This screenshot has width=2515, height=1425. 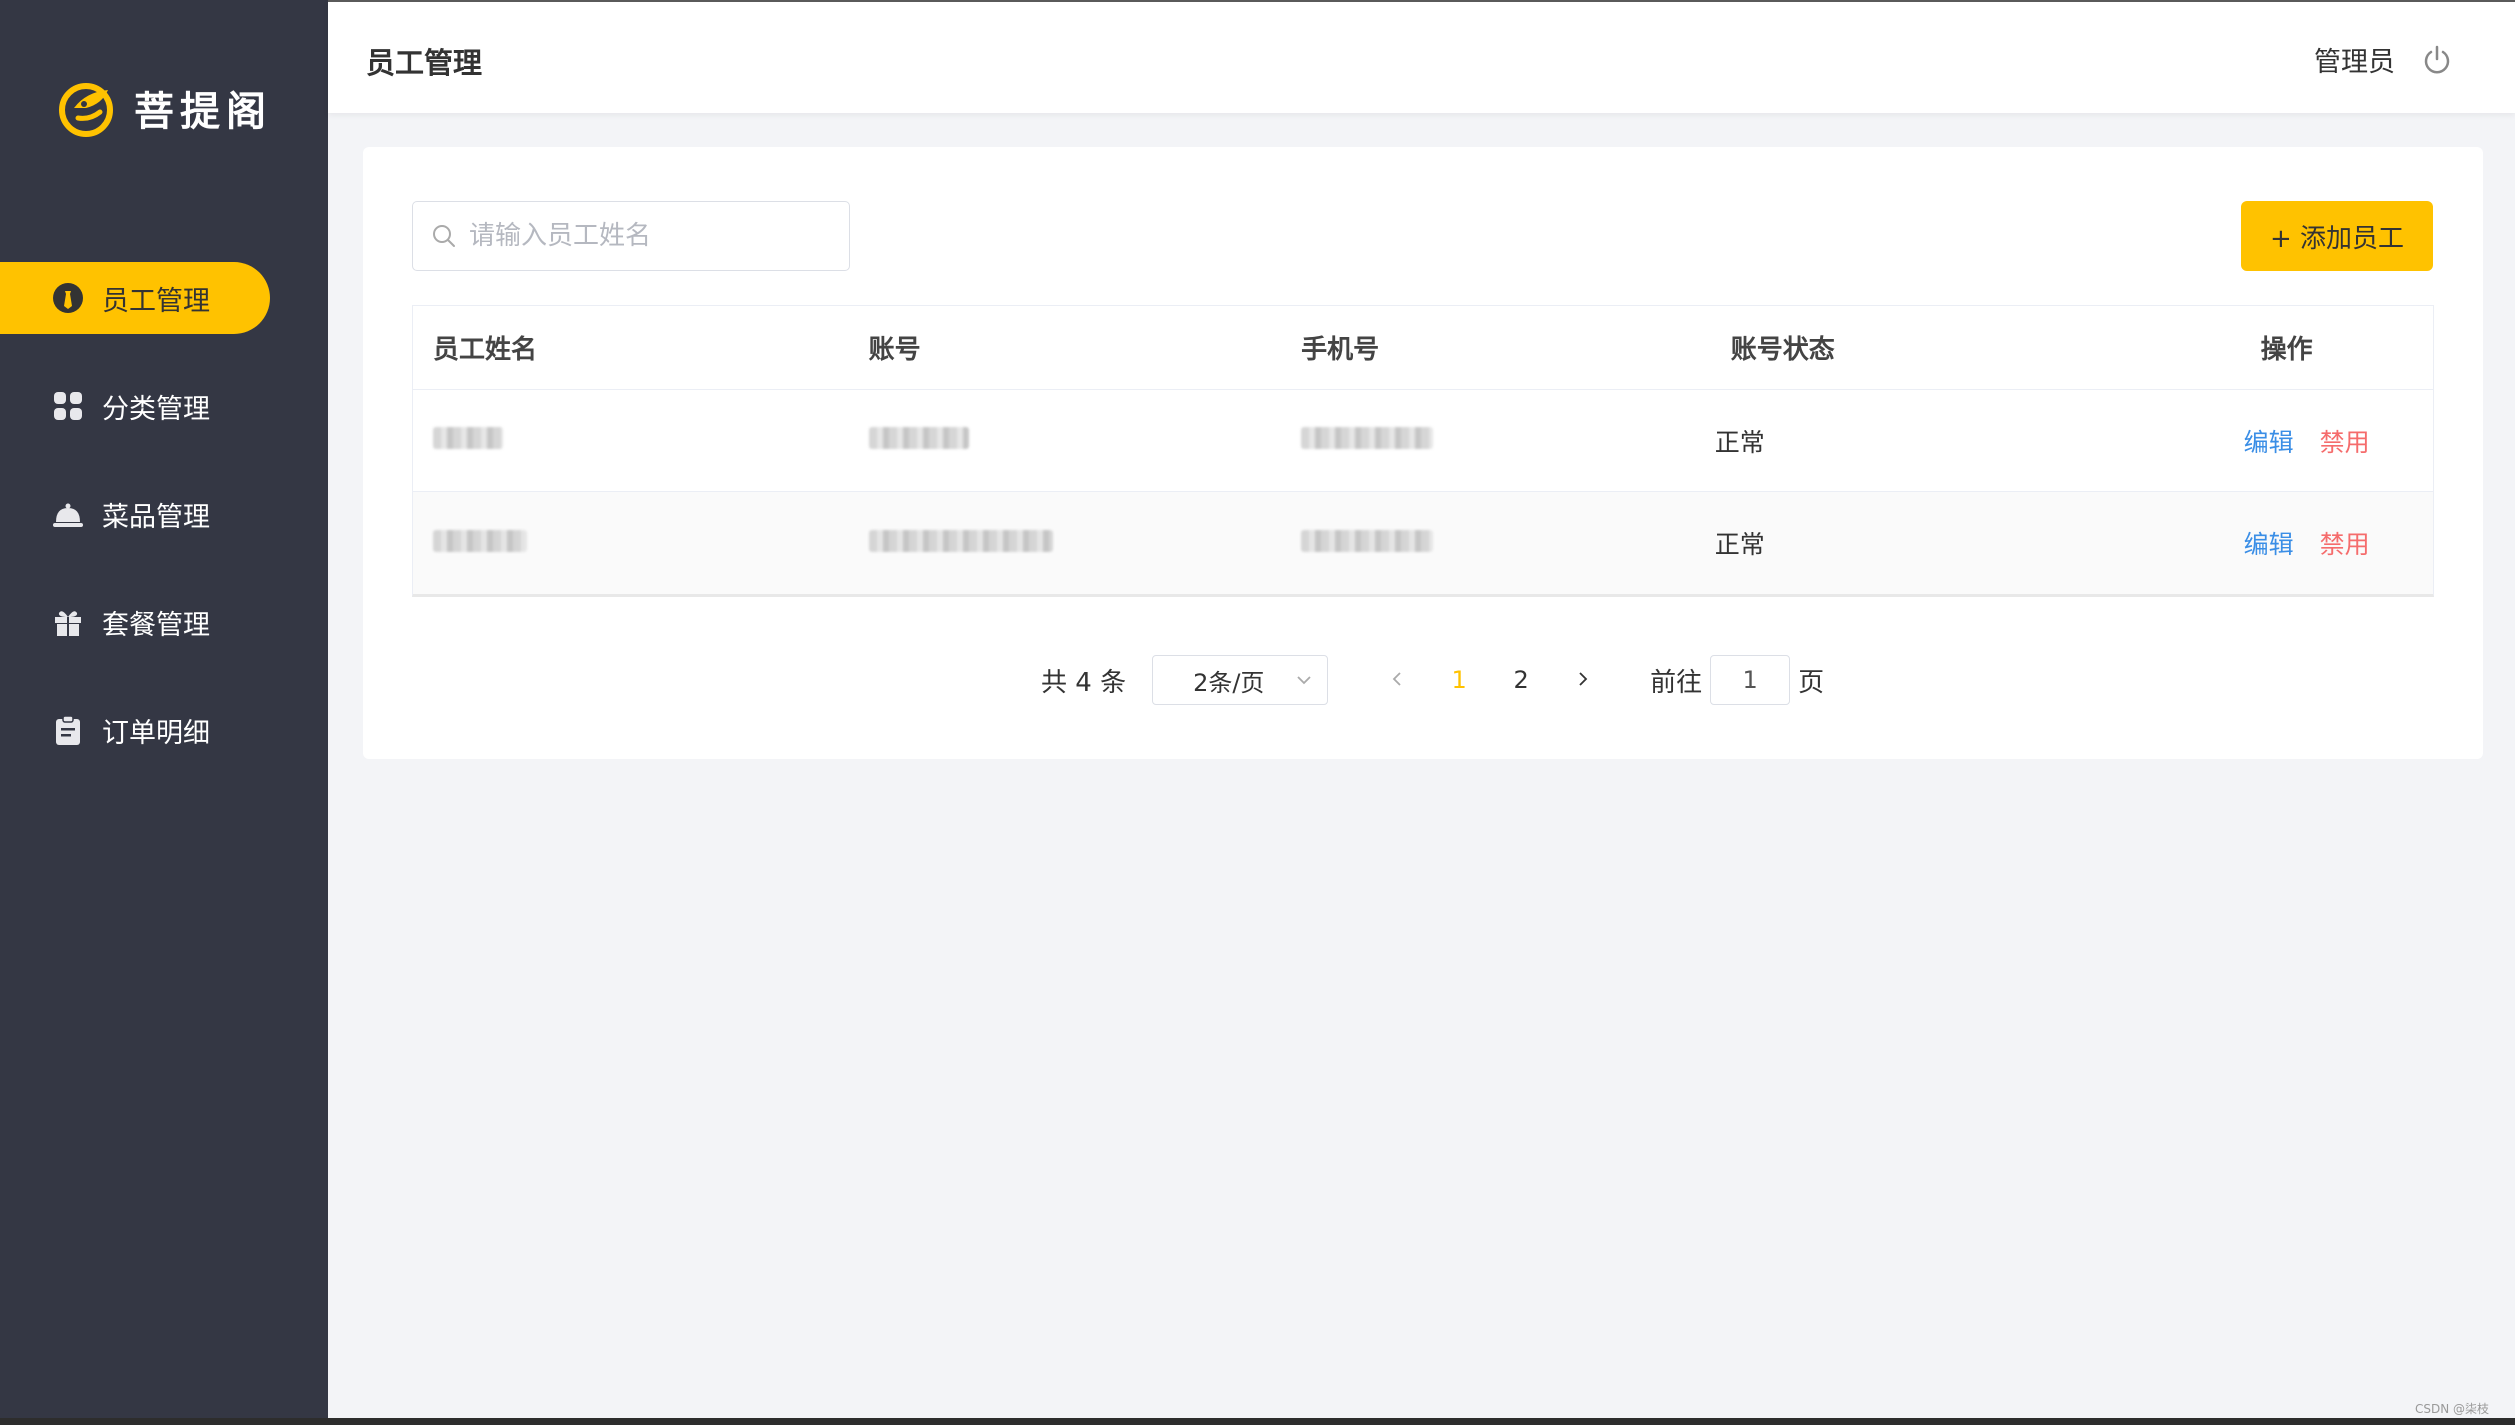 I want to click on gift-icon, so click(x=68, y=623).